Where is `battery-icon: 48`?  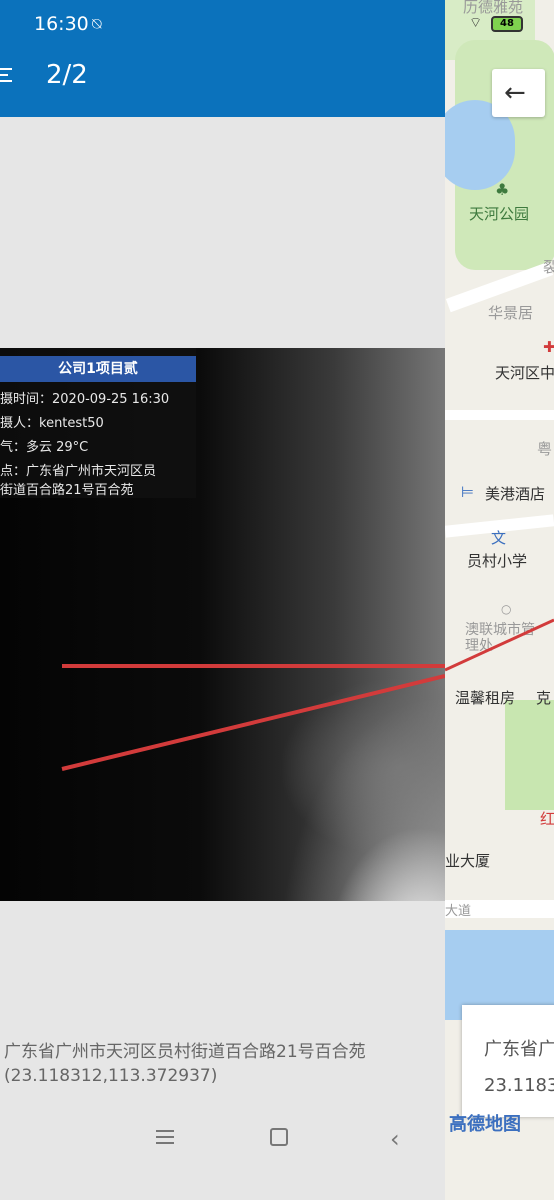 battery-icon: 48 is located at coordinates (507, 24).